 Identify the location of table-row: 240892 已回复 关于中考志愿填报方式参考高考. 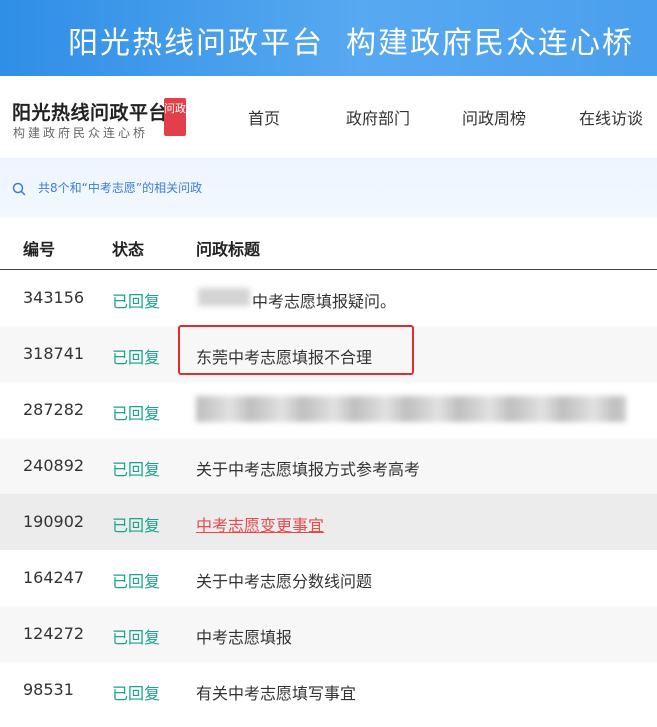
(328, 466).